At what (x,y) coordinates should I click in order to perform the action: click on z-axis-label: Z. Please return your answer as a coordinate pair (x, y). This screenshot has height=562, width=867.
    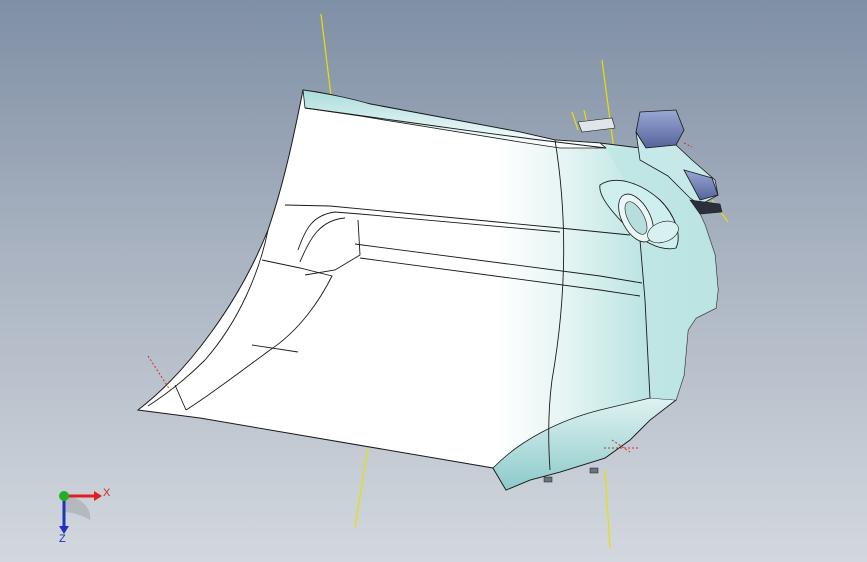
    Looking at the image, I should click on (62, 539).